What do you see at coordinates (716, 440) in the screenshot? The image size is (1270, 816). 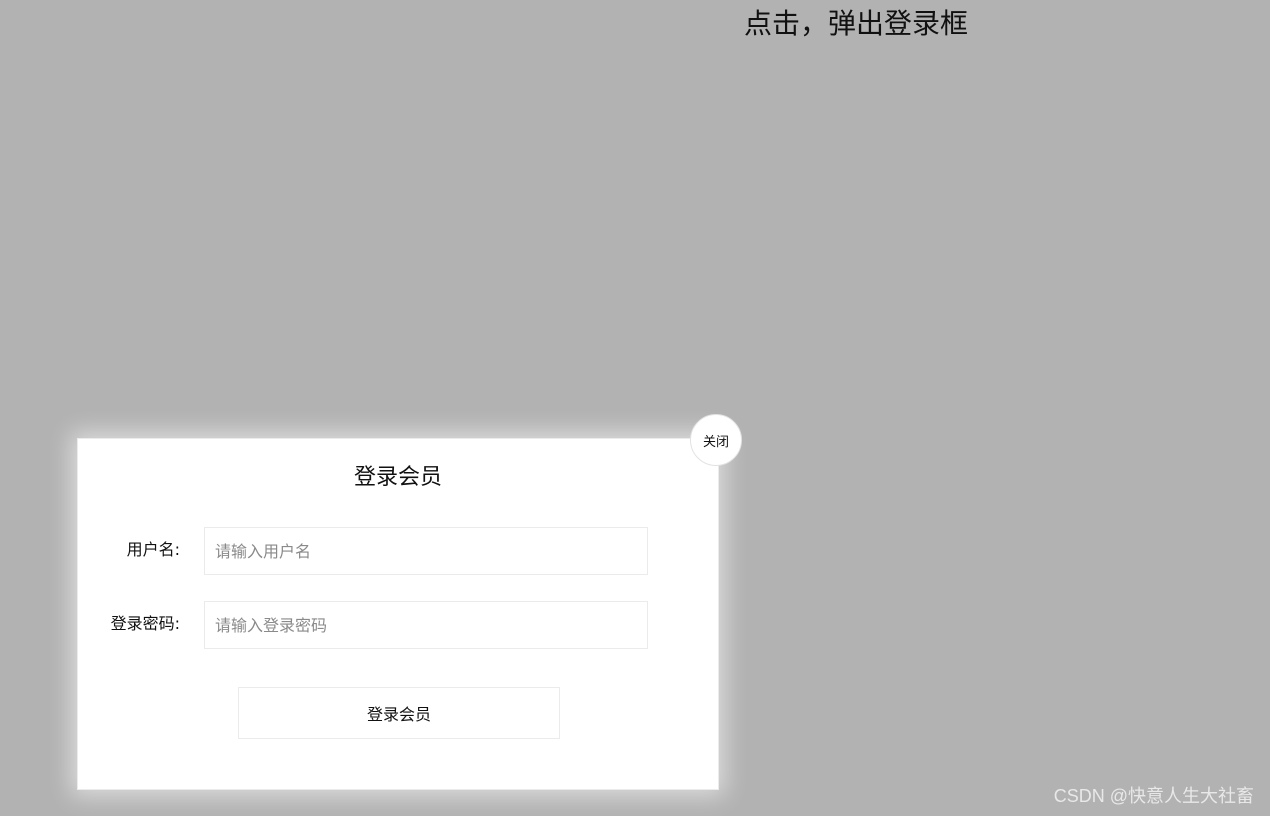 I see `close-modal-button: 关闭` at bounding box center [716, 440].